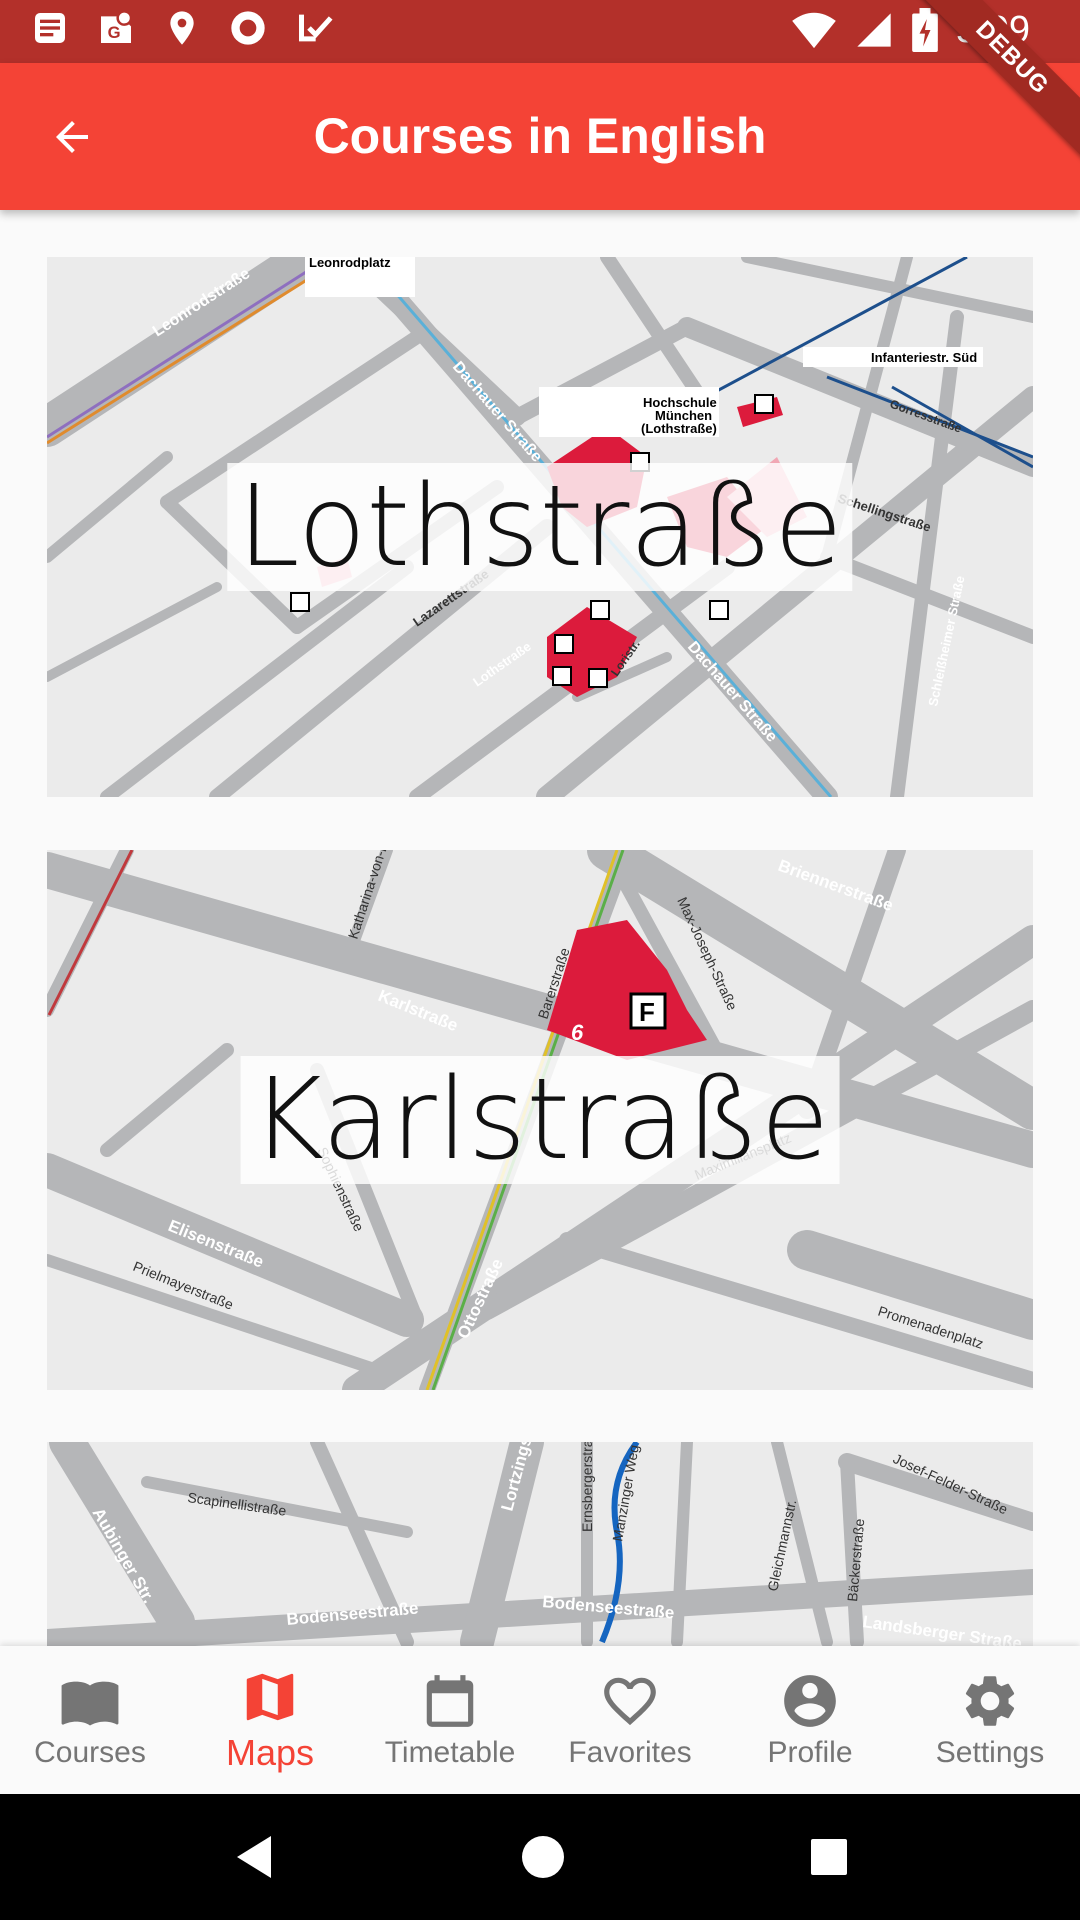 The image size is (1080, 1920). What do you see at coordinates (577, 1032) in the screenshot?
I see `building-number-6: 6` at bounding box center [577, 1032].